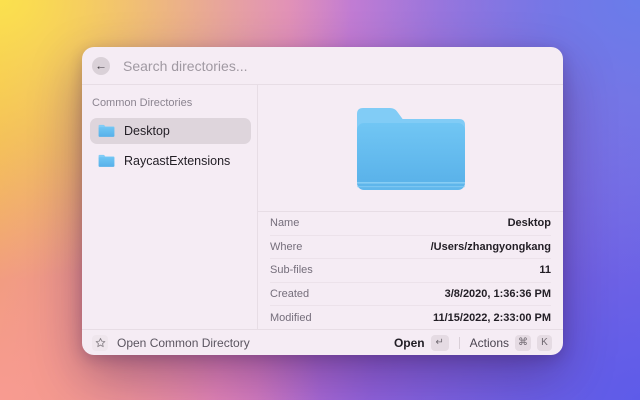 The width and height of the screenshot is (640, 400). I want to click on footer-command: Open Common Directory, so click(171, 342).